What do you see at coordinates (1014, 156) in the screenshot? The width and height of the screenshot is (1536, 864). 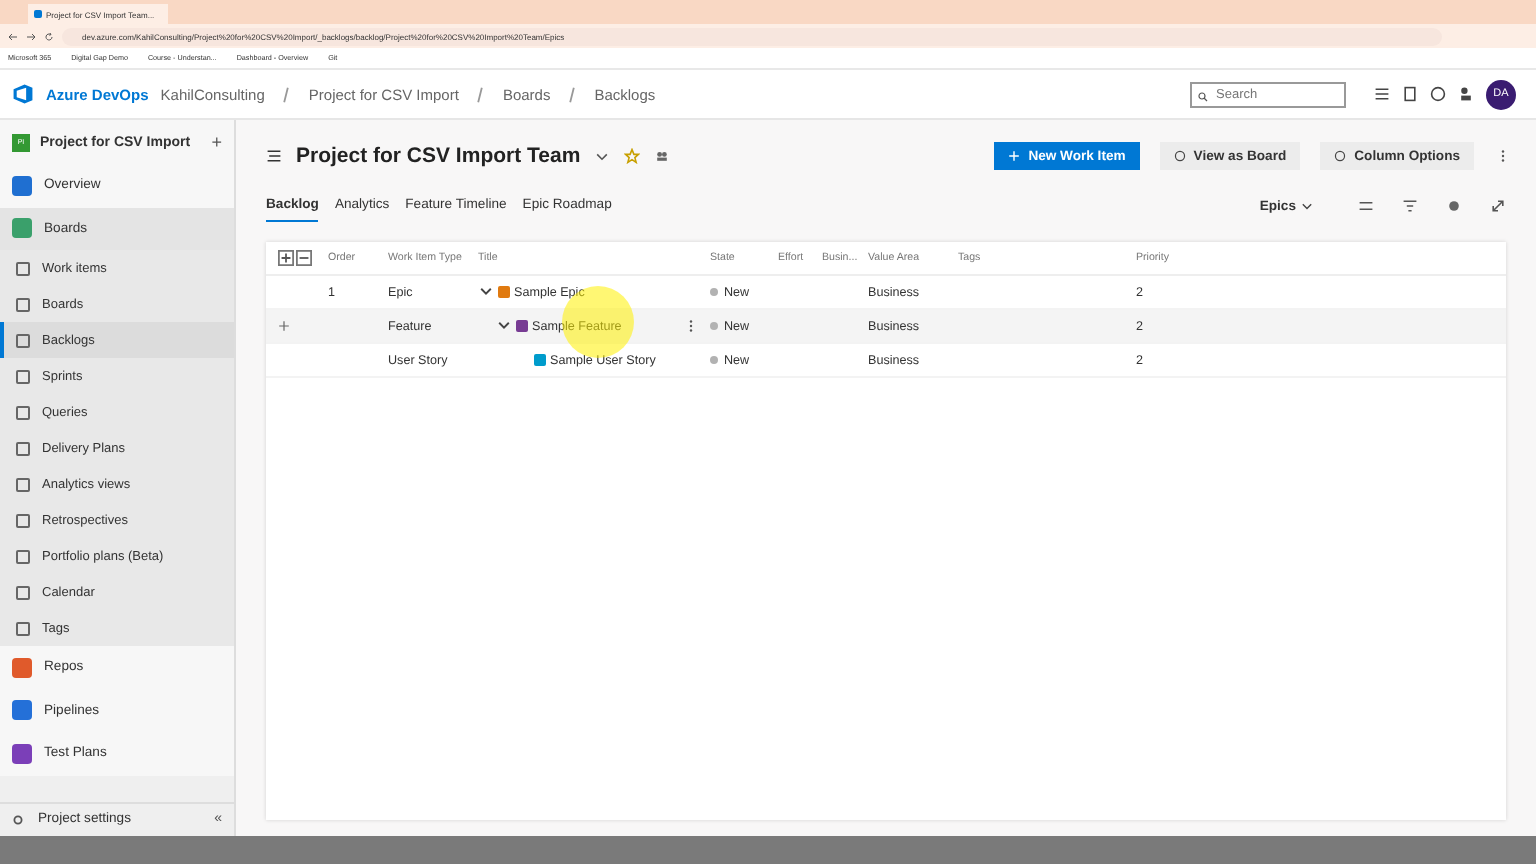 I see `plus-icon` at bounding box center [1014, 156].